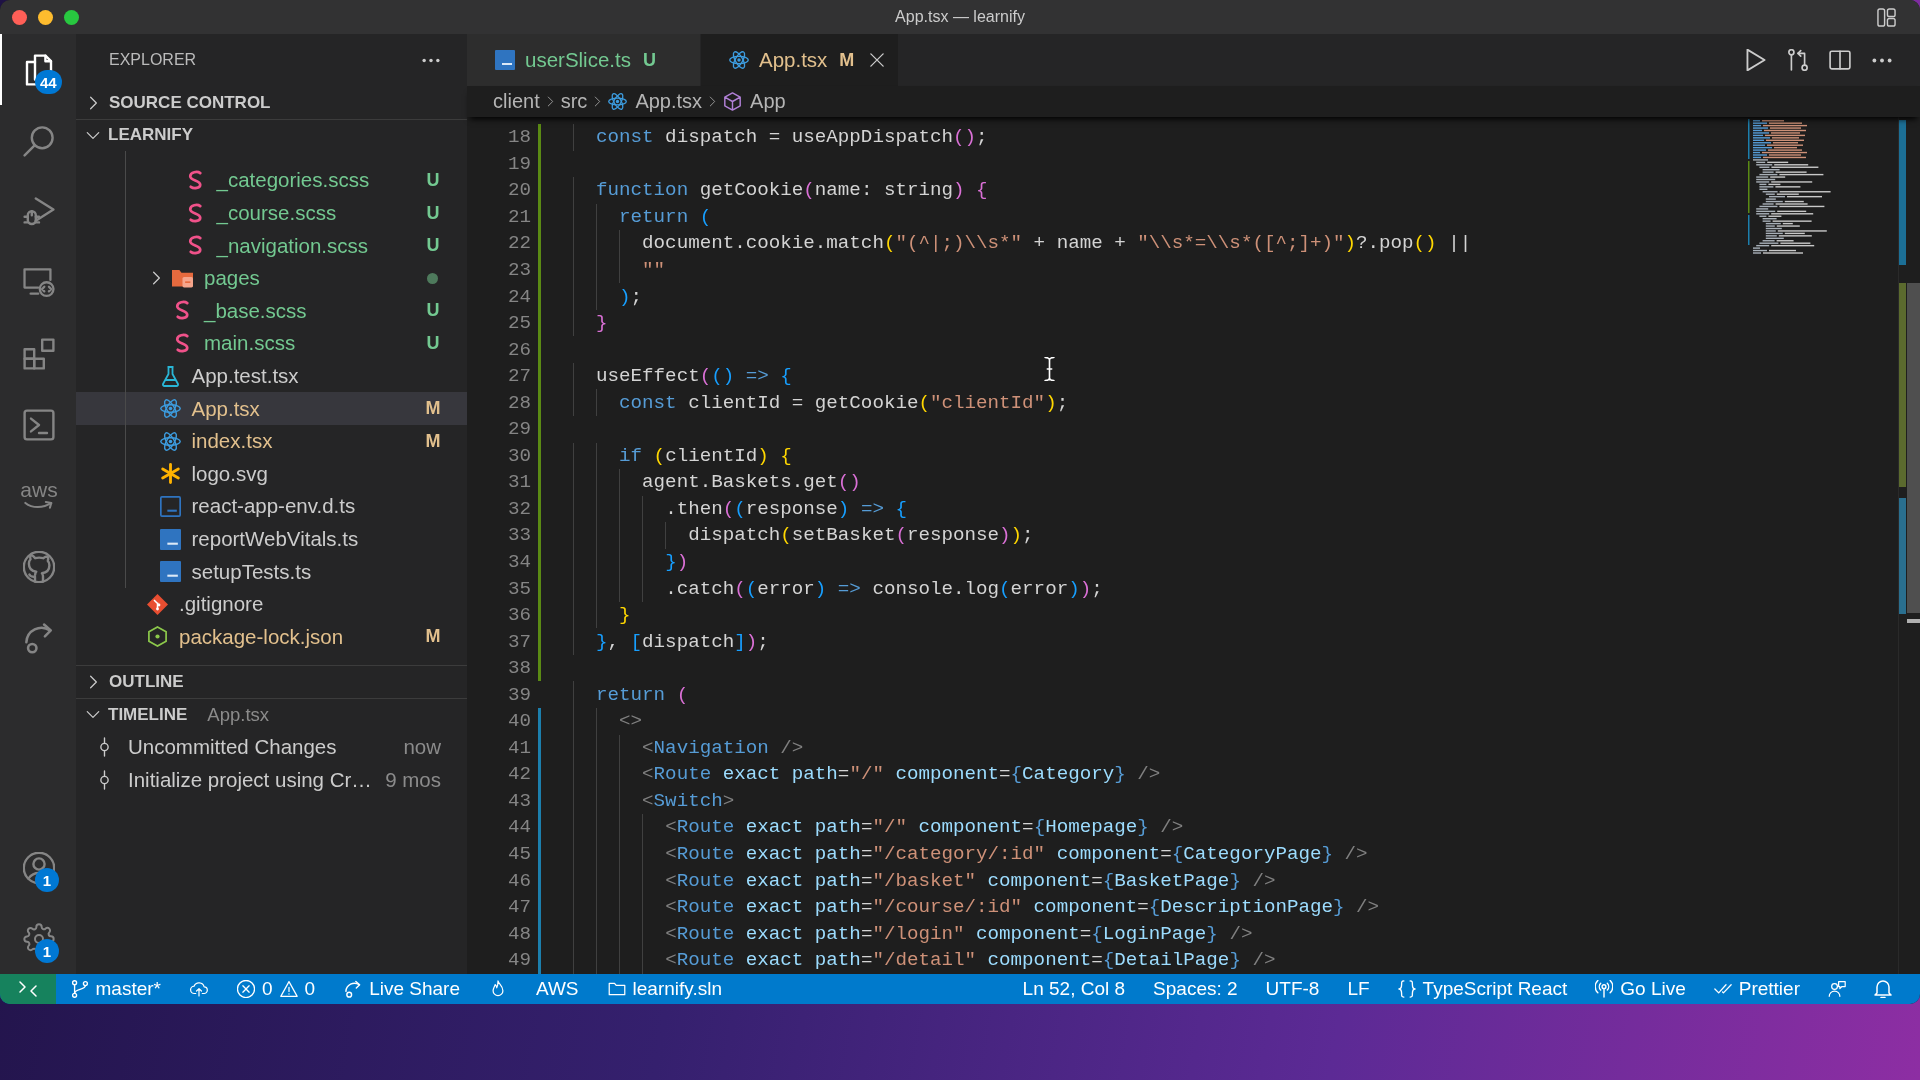 This screenshot has width=1920, height=1080. What do you see at coordinates (518, 508) in the screenshot?
I see `line-number: 32` at bounding box center [518, 508].